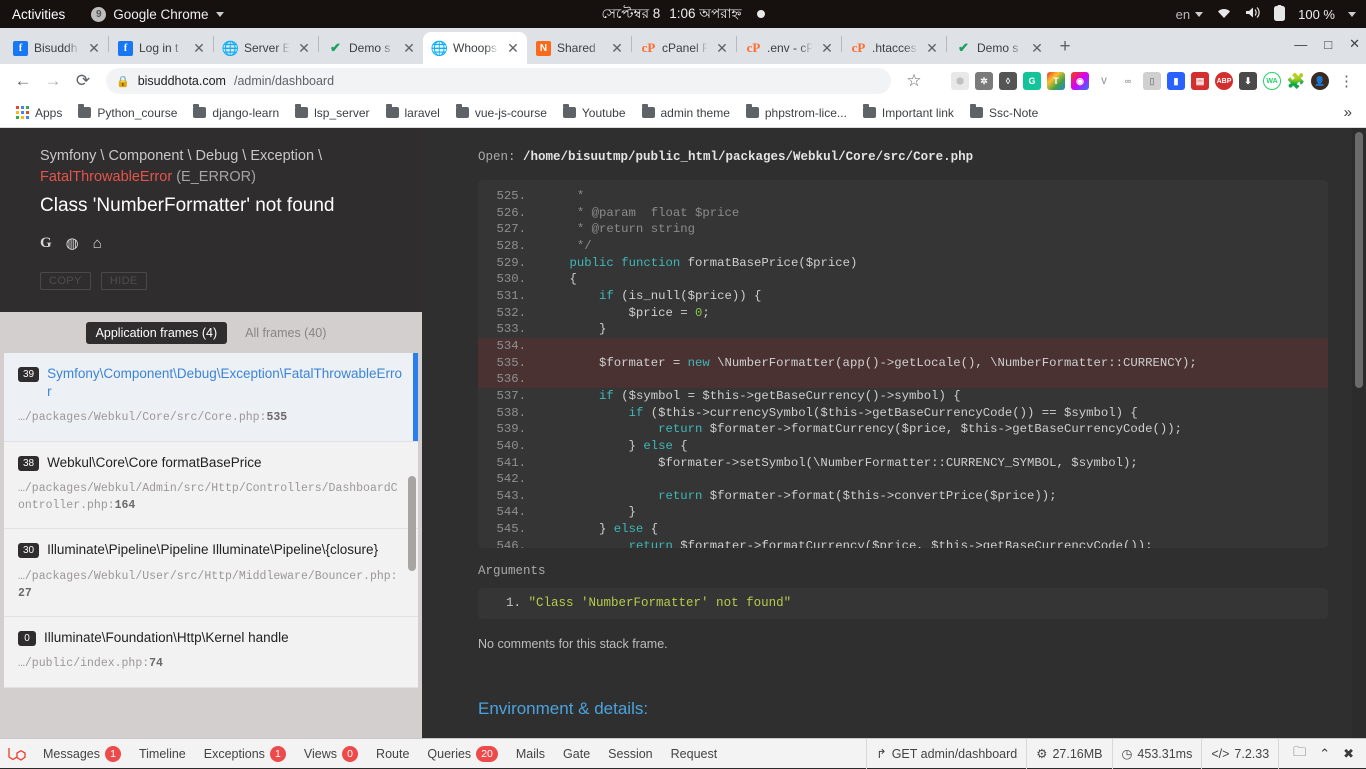  Describe the element at coordinates (630, 754) in the screenshot. I see `debugbar-tab: Session` at that location.